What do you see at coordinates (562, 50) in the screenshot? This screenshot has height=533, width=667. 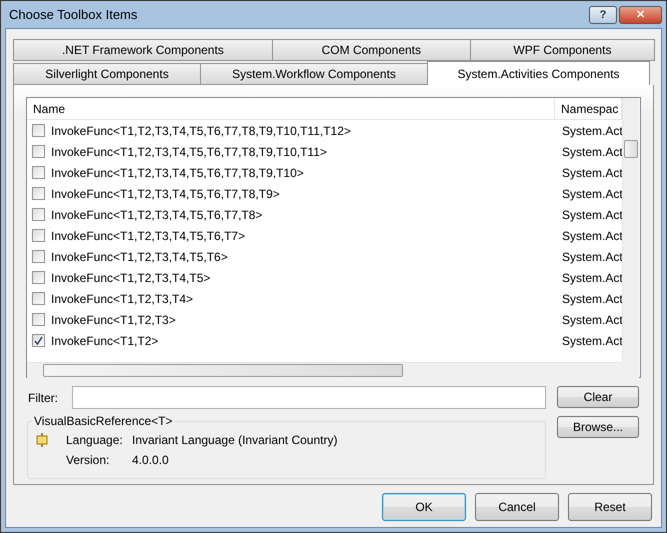 I see `tab: WPF Components` at bounding box center [562, 50].